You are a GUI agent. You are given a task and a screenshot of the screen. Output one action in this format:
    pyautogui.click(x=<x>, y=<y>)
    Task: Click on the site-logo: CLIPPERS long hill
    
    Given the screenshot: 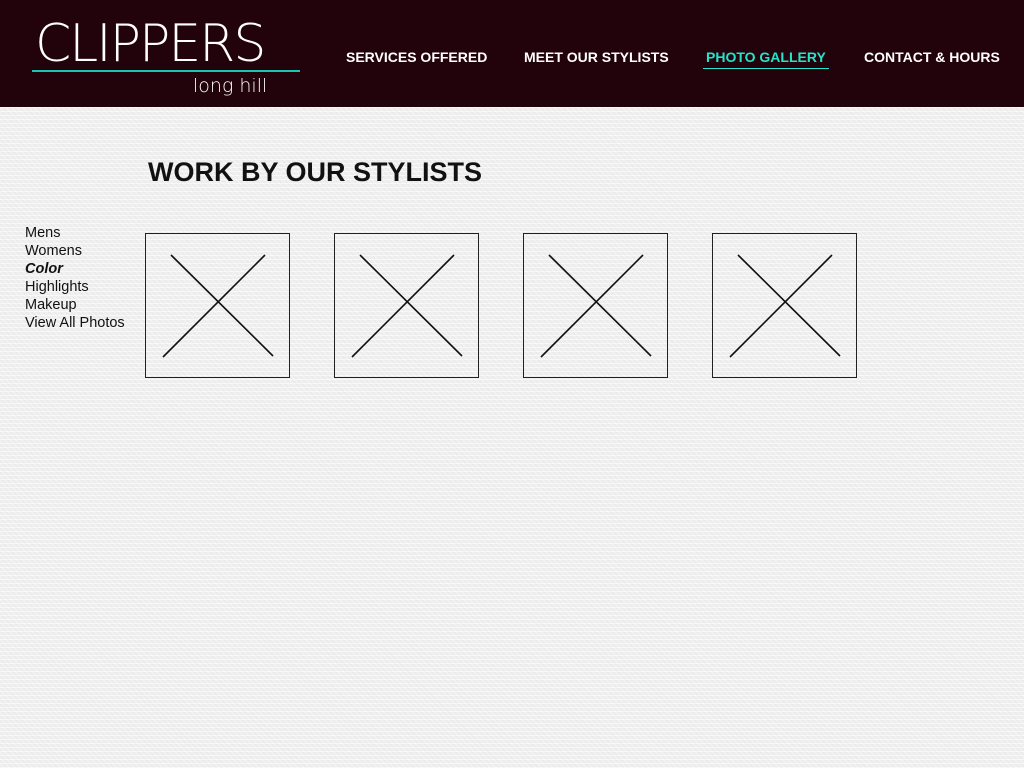 What is the action you would take?
    pyautogui.click(x=166, y=59)
    